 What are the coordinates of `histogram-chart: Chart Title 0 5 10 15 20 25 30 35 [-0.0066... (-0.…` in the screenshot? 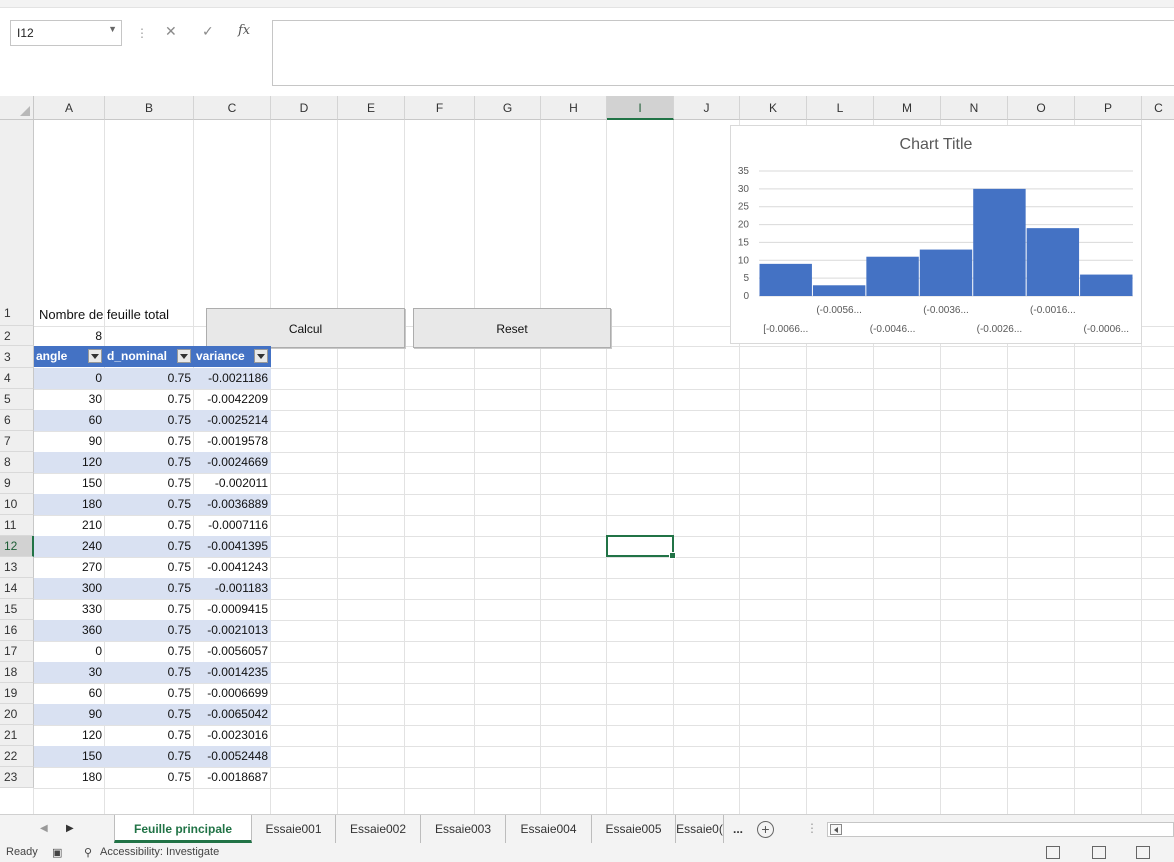 It's located at (936, 234).